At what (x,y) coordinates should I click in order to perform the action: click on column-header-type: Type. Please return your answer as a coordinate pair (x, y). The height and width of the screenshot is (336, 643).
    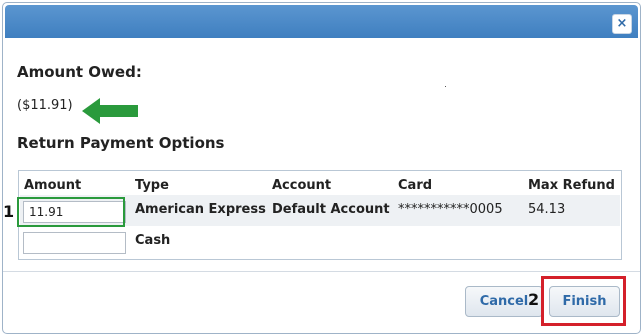
    Looking at the image, I should click on (152, 185).